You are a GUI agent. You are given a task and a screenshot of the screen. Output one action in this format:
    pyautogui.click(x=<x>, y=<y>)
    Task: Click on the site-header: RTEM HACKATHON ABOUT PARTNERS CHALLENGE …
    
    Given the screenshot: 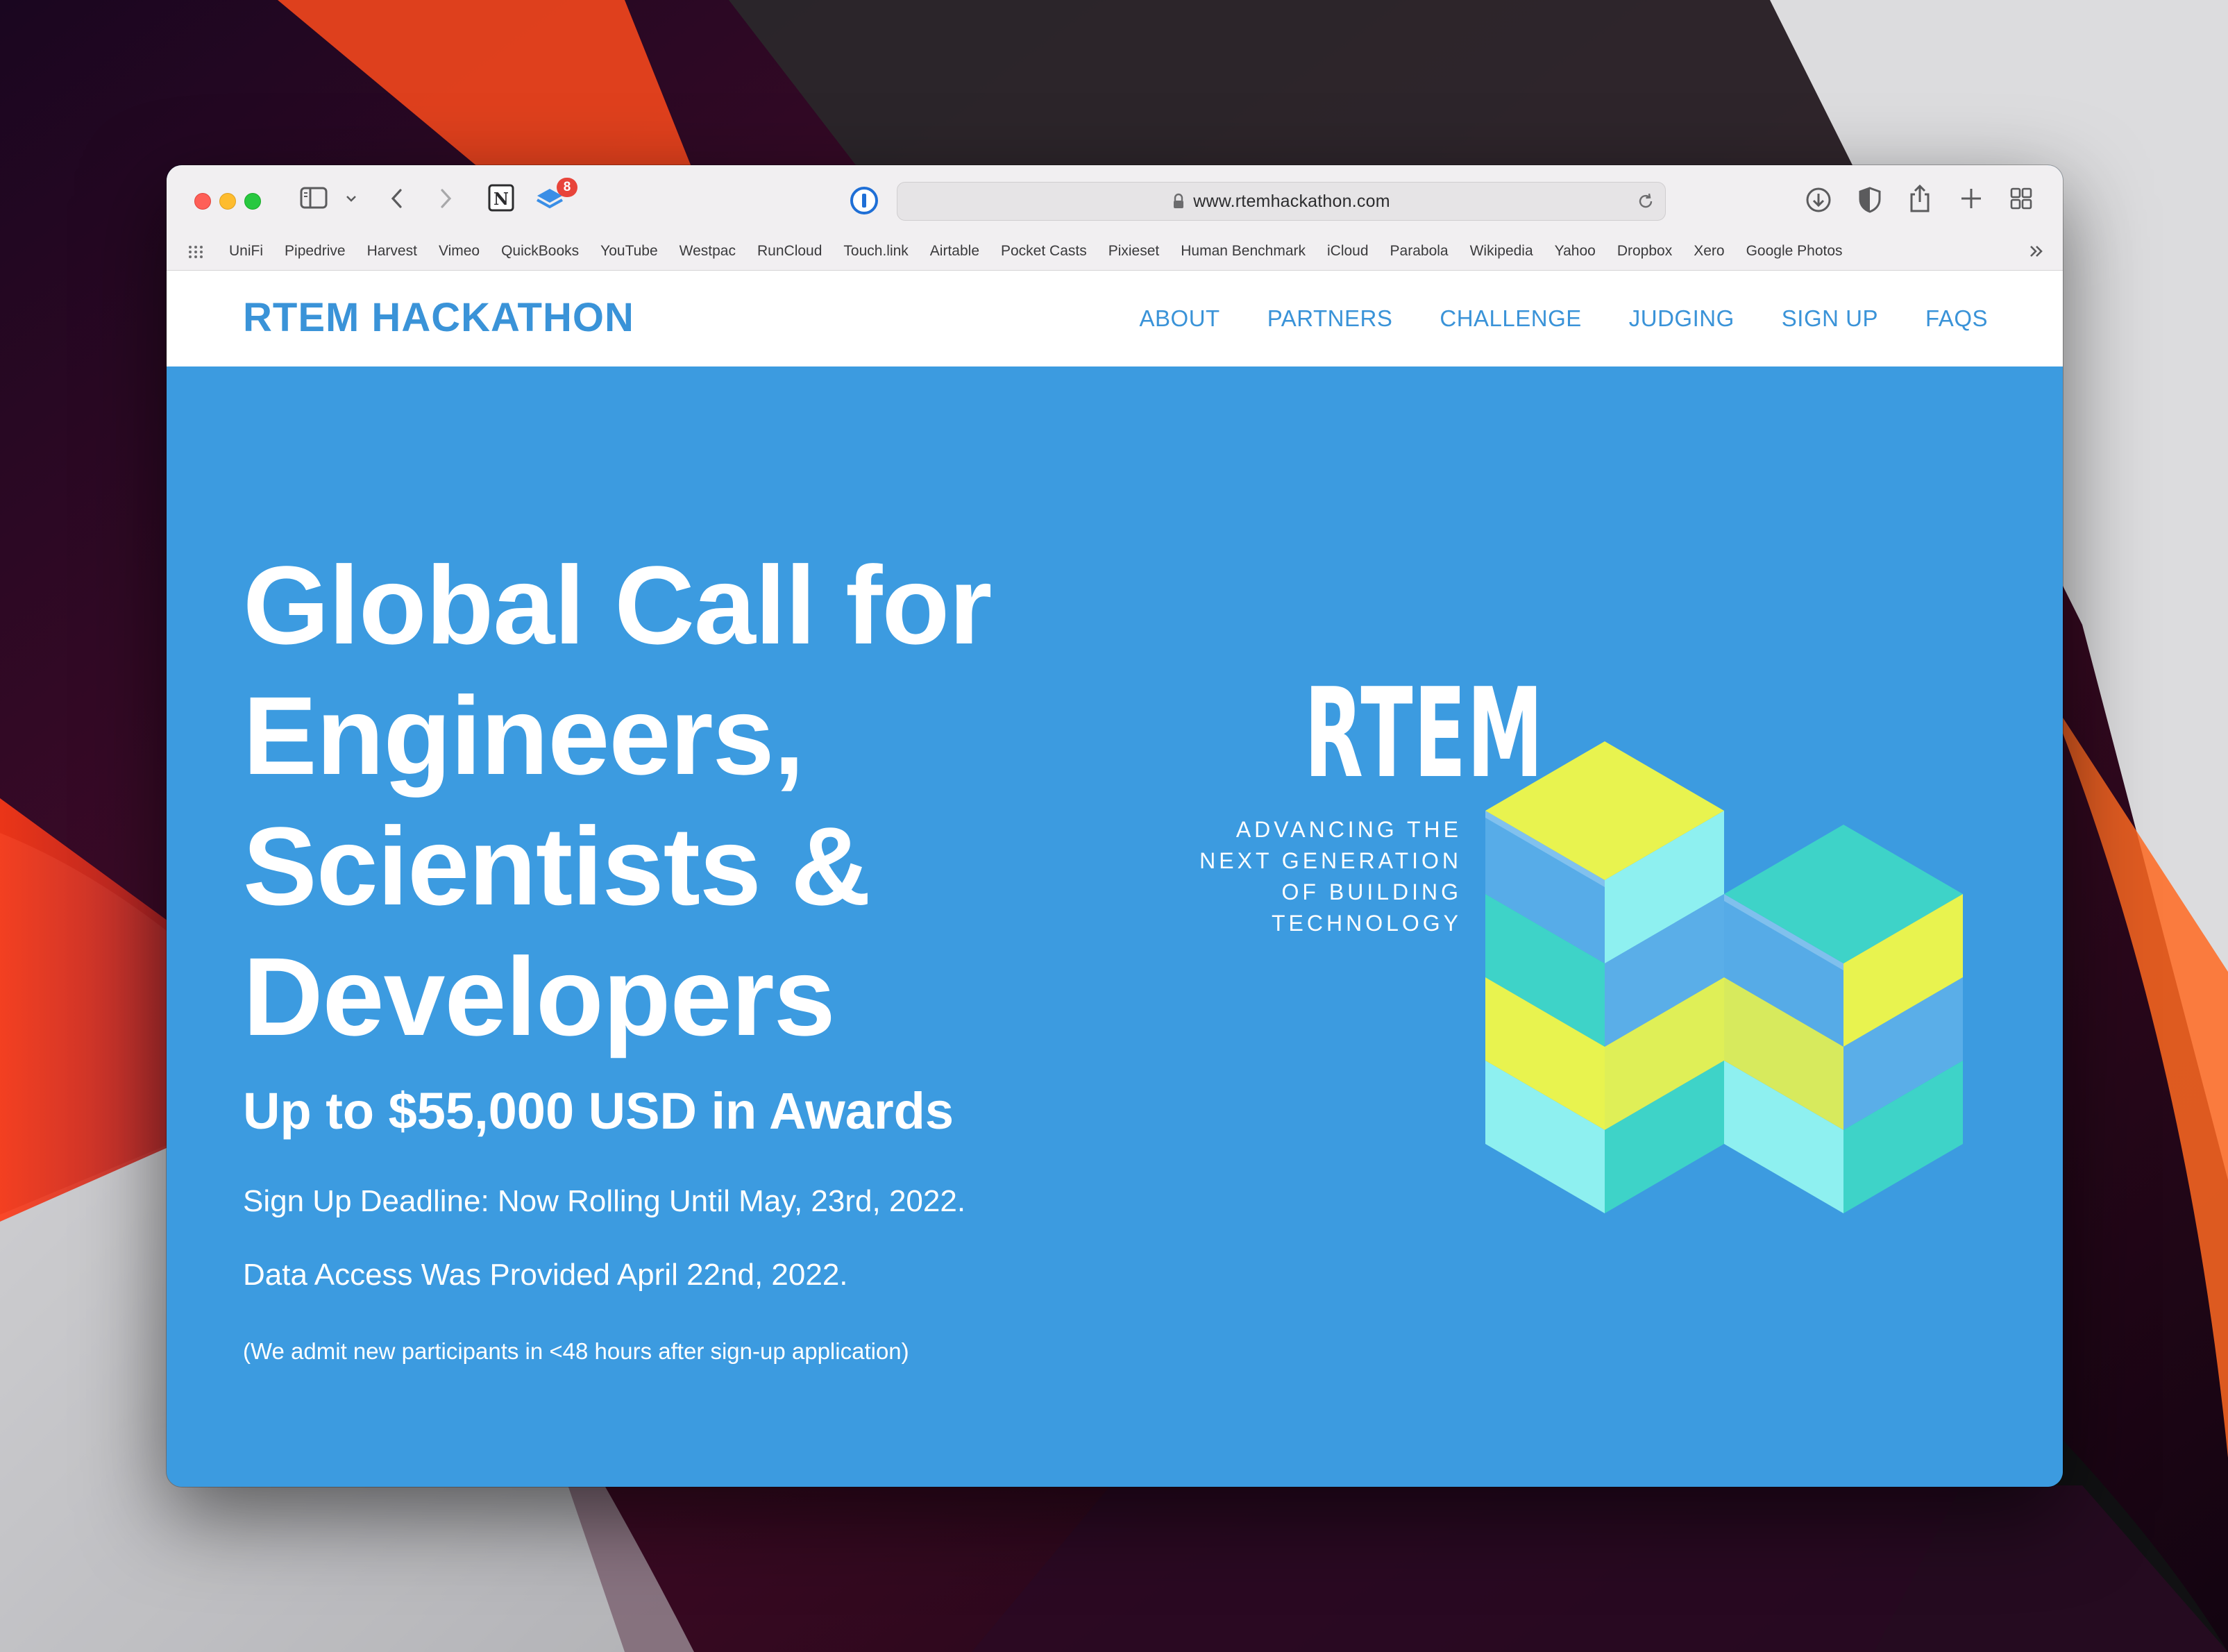 What is the action you would take?
    pyautogui.click(x=1115, y=318)
    